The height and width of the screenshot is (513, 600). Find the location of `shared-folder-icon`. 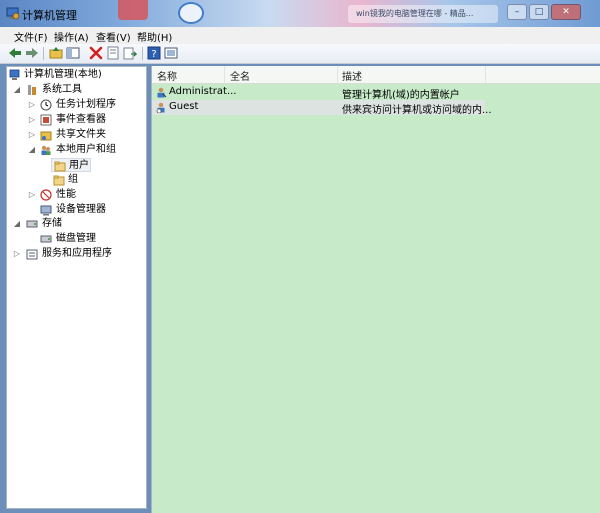

shared-folder-icon is located at coordinates (46, 136).